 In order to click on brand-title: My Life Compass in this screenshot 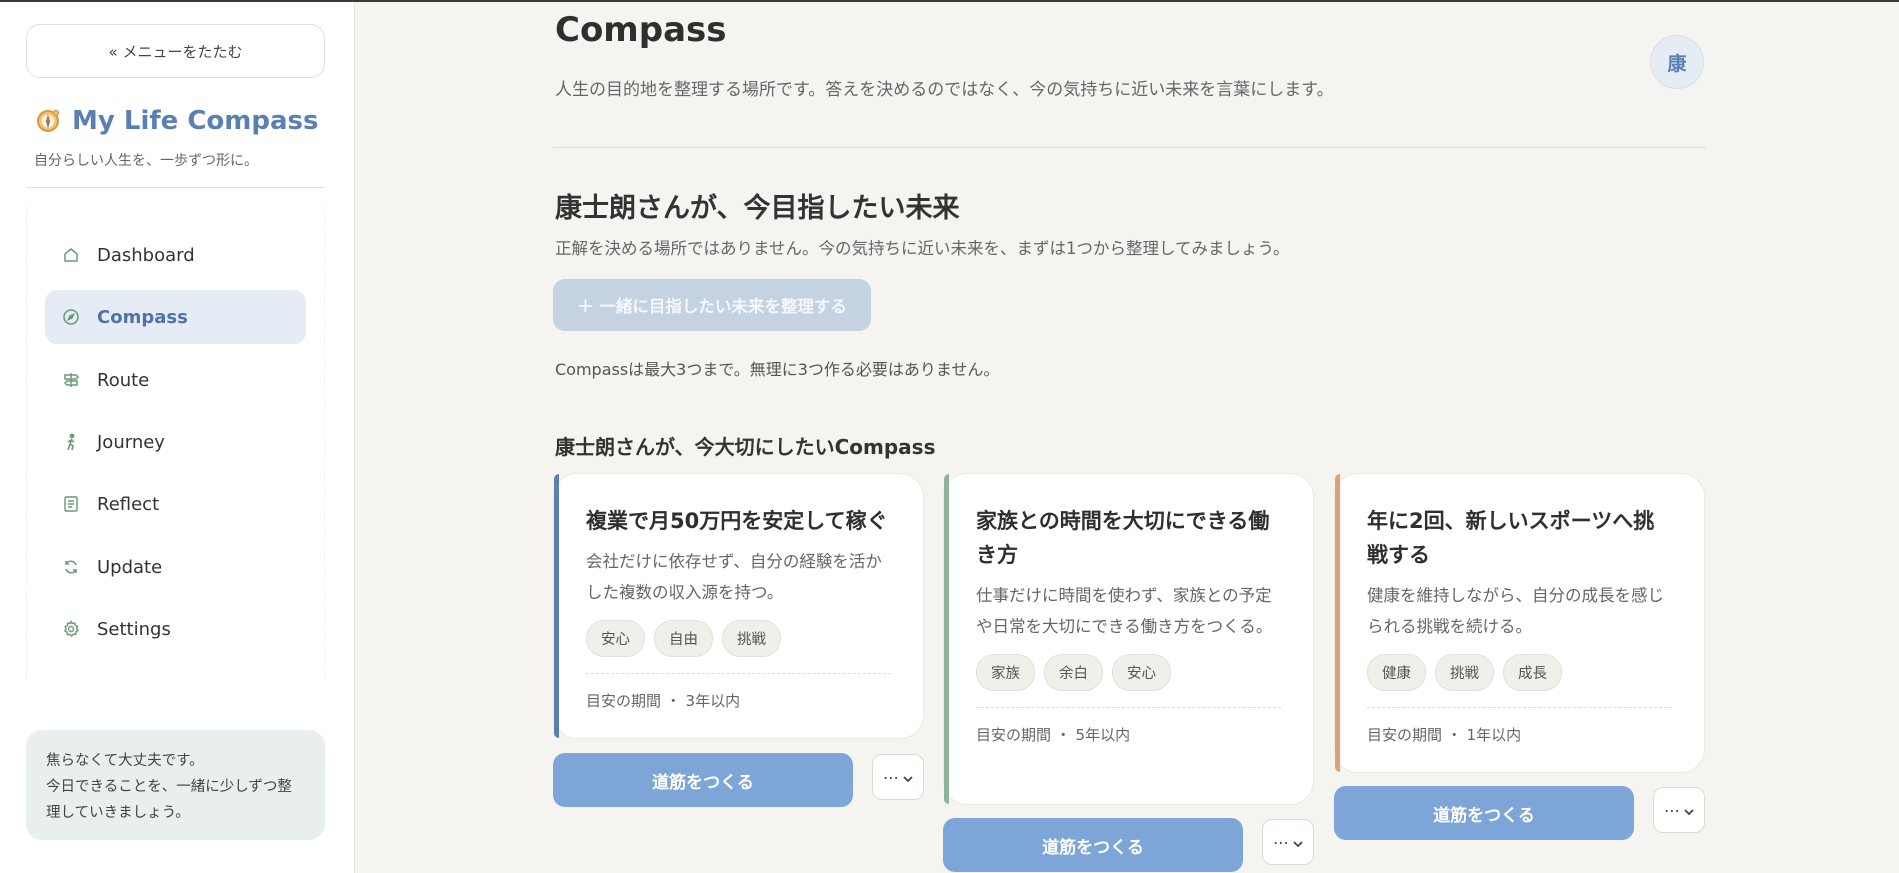, I will do `click(195, 121)`.